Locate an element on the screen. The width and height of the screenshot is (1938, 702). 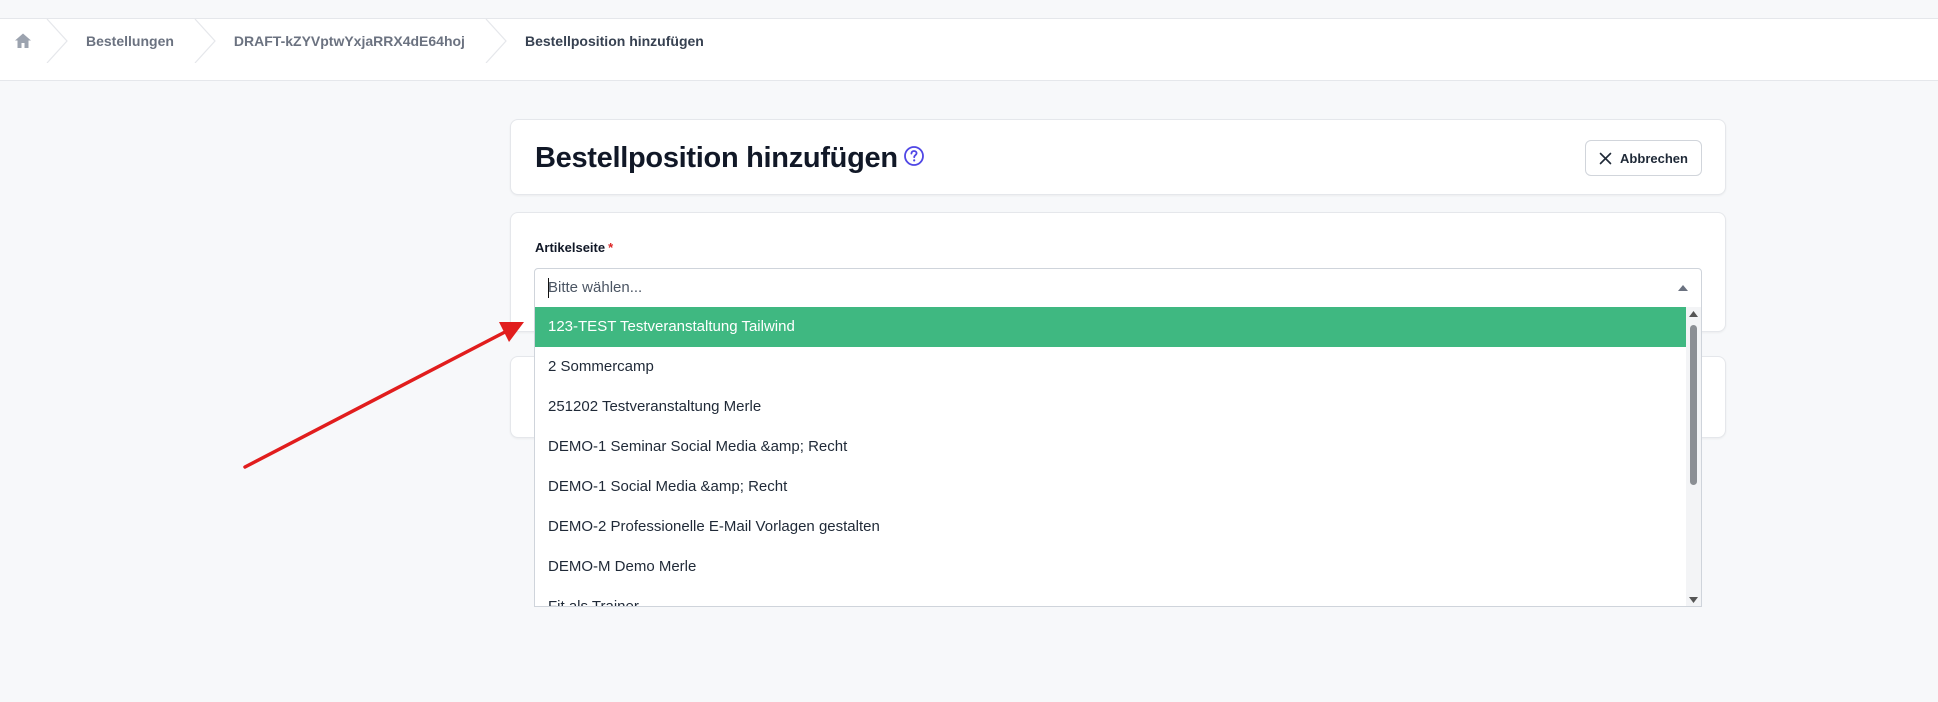
dropdown-scrollbar is located at coordinates (1693, 456).